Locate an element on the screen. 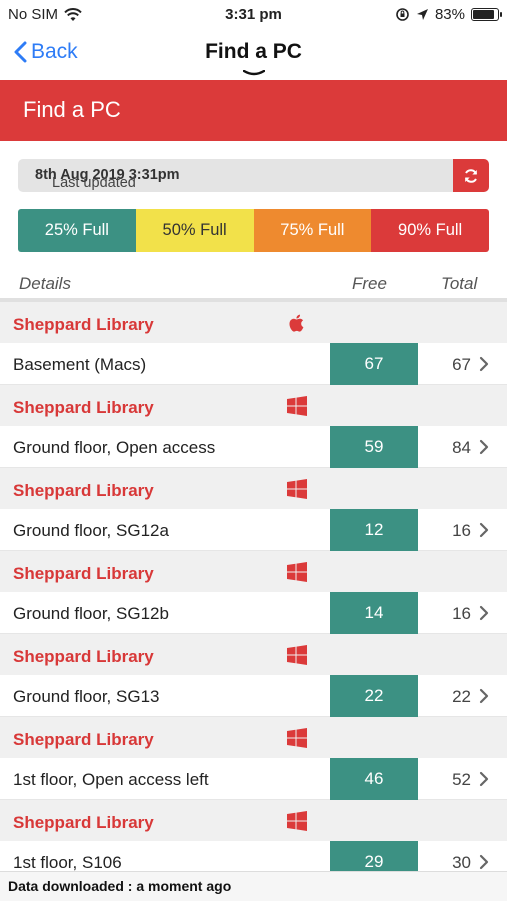 The width and height of the screenshot is (507, 901). total-count: 52 is located at coordinates (461, 779).